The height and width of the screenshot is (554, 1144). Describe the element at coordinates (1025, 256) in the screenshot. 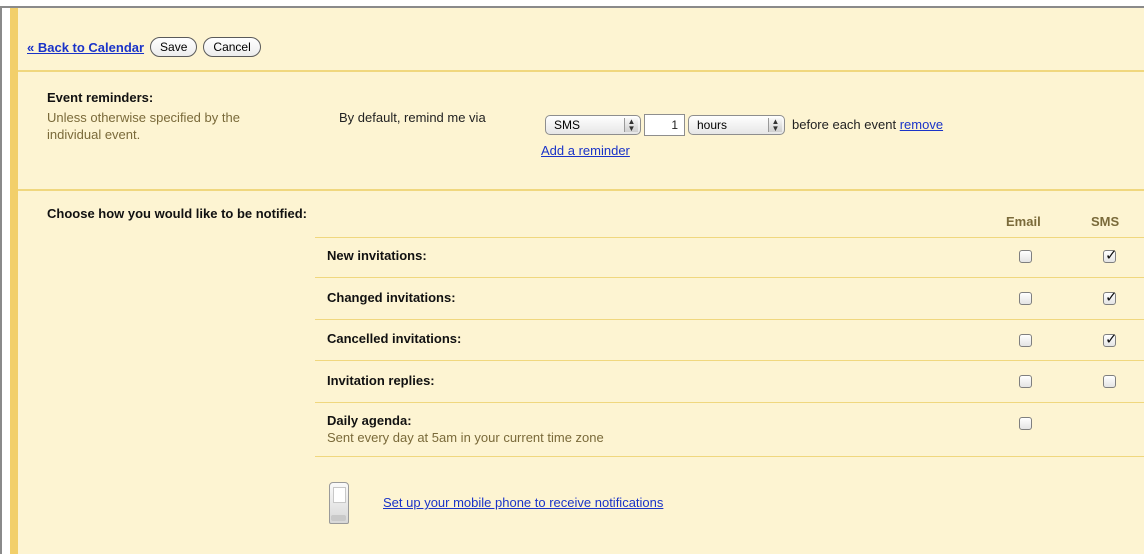

I see `new-invitations-email-checkbox` at that location.